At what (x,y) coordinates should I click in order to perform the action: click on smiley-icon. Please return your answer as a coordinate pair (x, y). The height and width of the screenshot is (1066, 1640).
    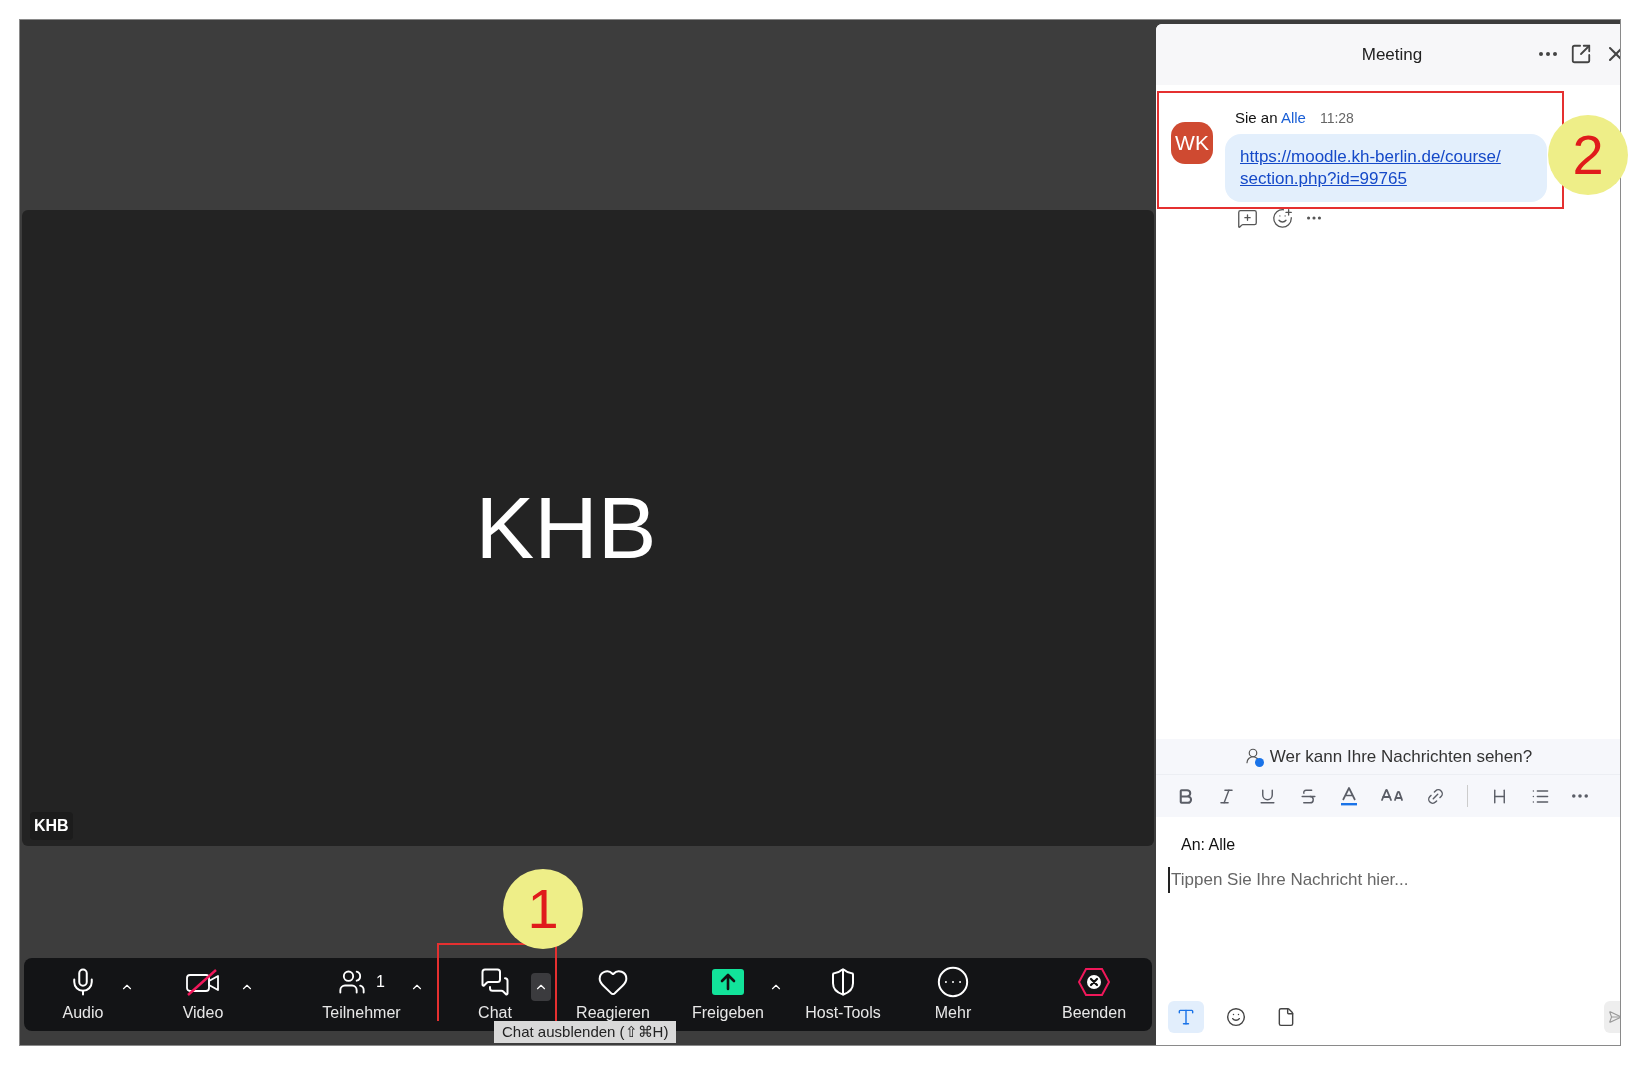
    Looking at the image, I should click on (1236, 1017).